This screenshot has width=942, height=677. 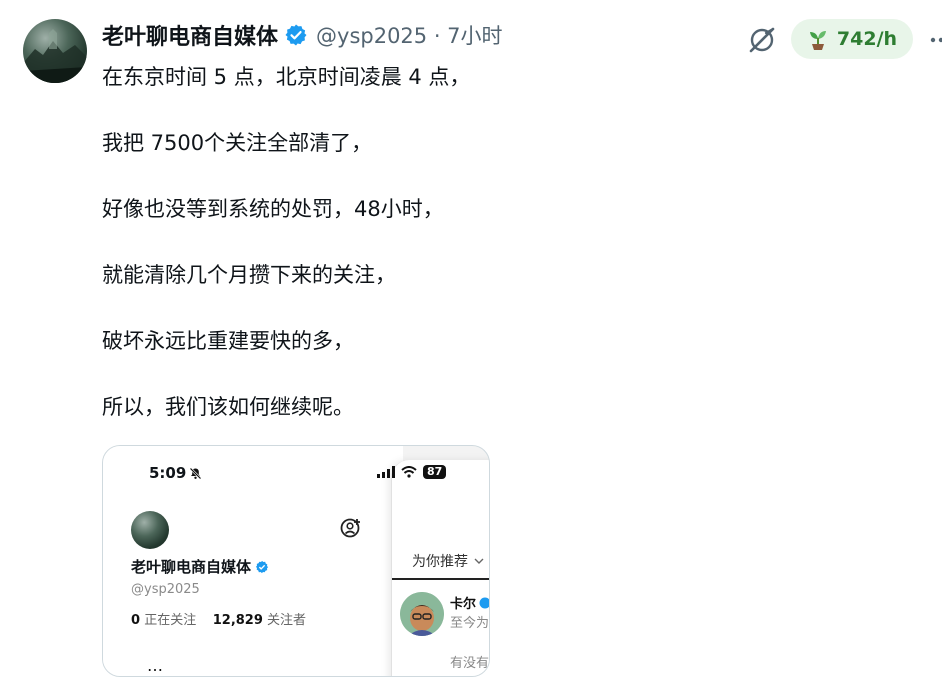 I want to click on suggested-user-bio: 至今为, so click(x=470, y=623).